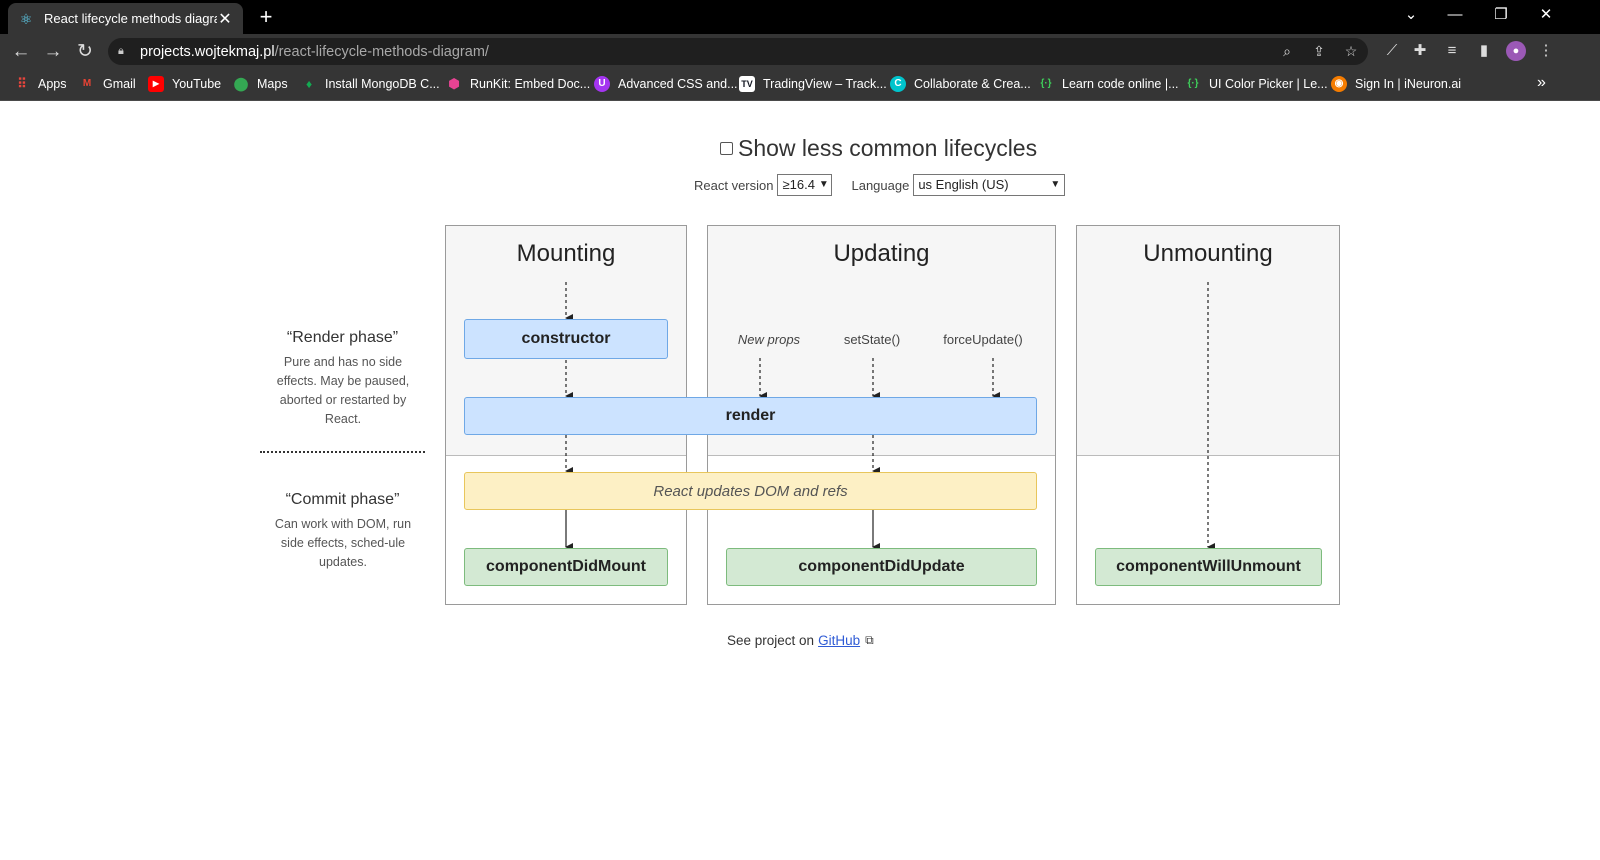 Image resolution: width=1600 pixels, height=860 pixels. I want to click on bookmark-maps: ⬤ Maps, so click(260, 84).